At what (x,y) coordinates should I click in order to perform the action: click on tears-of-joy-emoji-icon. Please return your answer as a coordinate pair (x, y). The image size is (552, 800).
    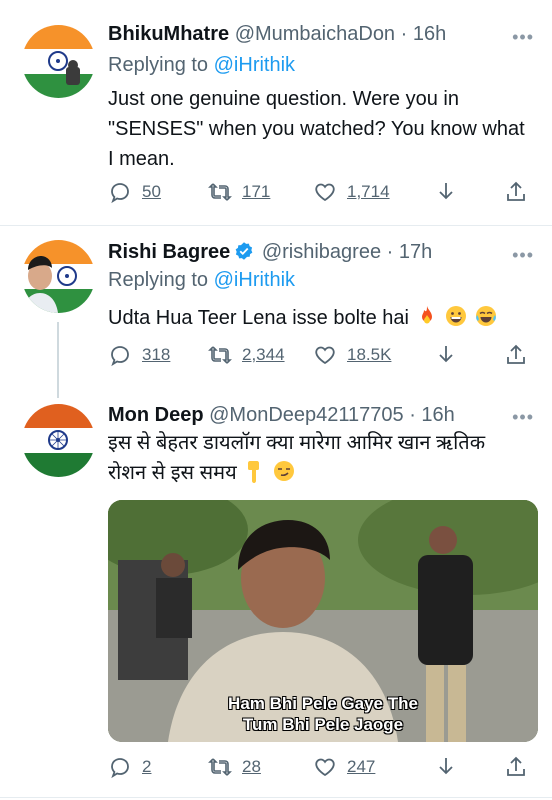
    Looking at the image, I should click on (485, 316).